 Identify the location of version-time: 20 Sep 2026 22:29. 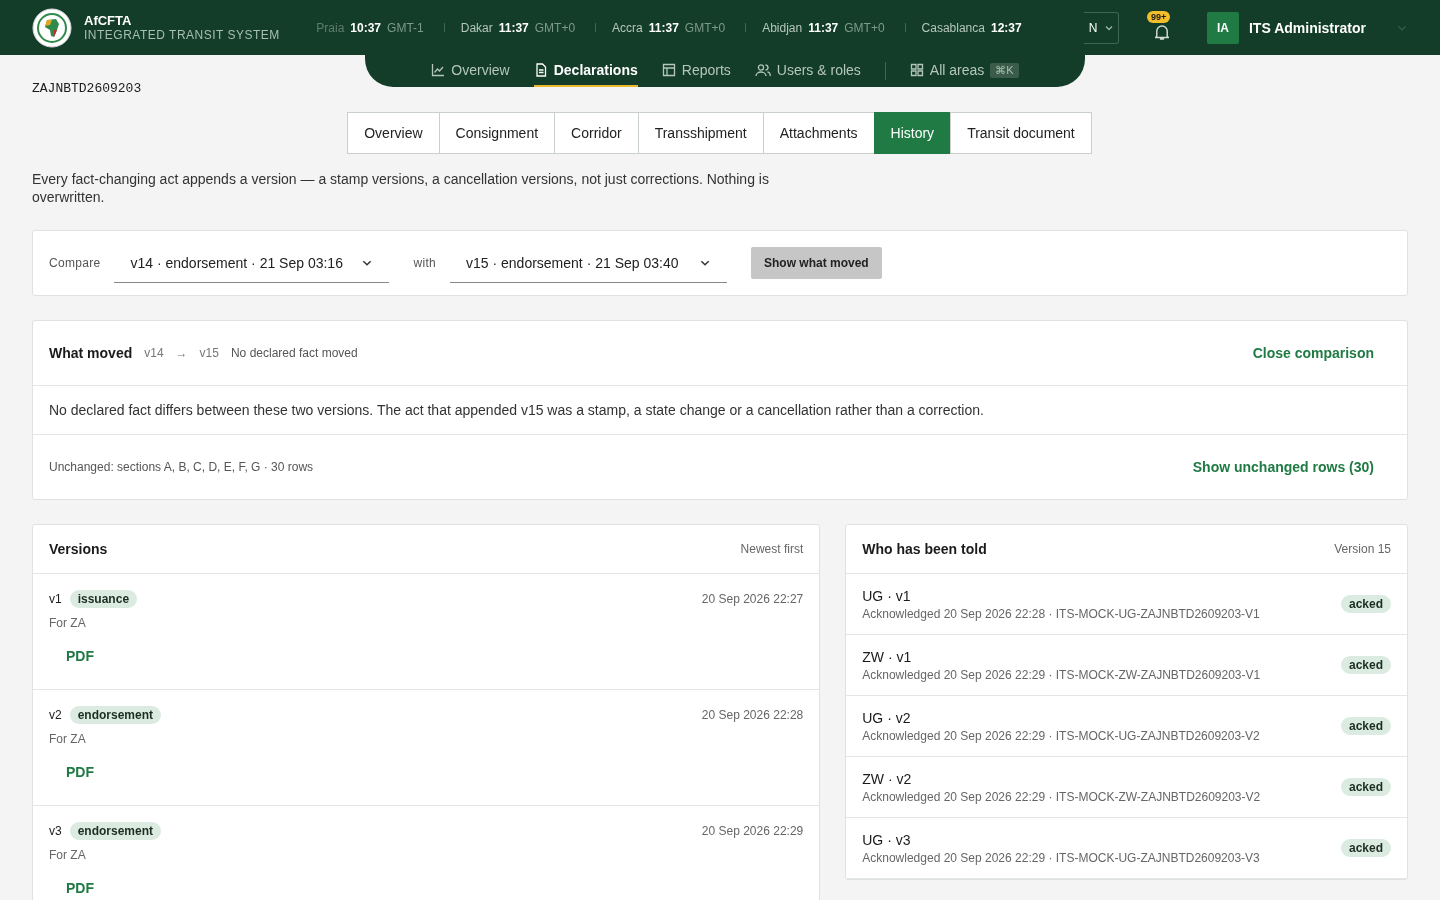
(752, 831).